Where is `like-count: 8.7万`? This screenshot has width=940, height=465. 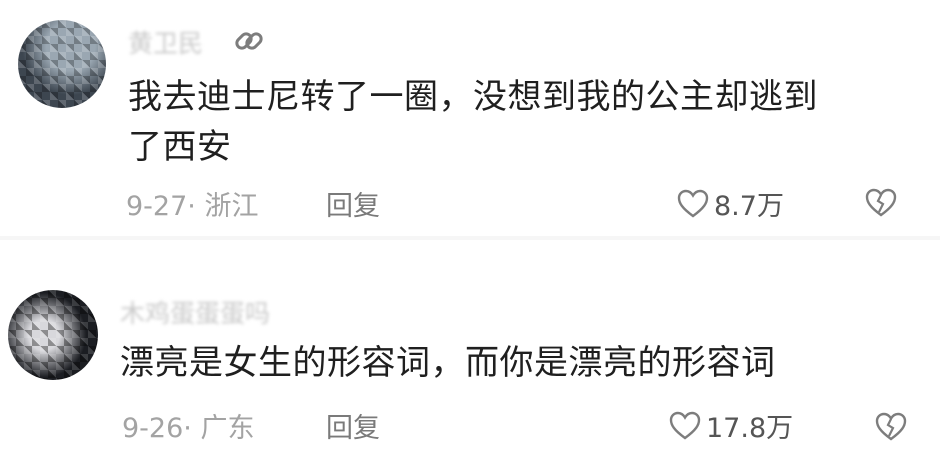
like-count: 8.7万 is located at coordinates (749, 206).